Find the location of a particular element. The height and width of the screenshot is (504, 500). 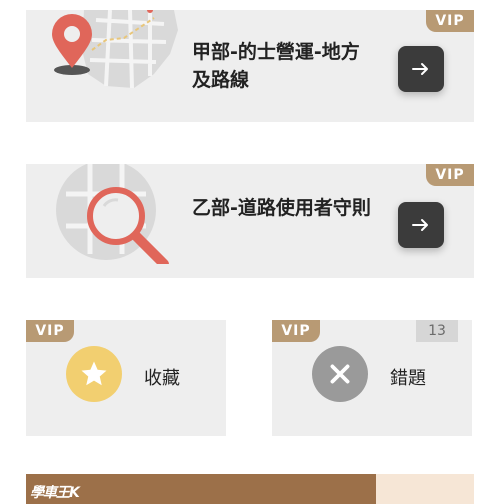

map-pin-illustration is located at coordinates (115, 49).